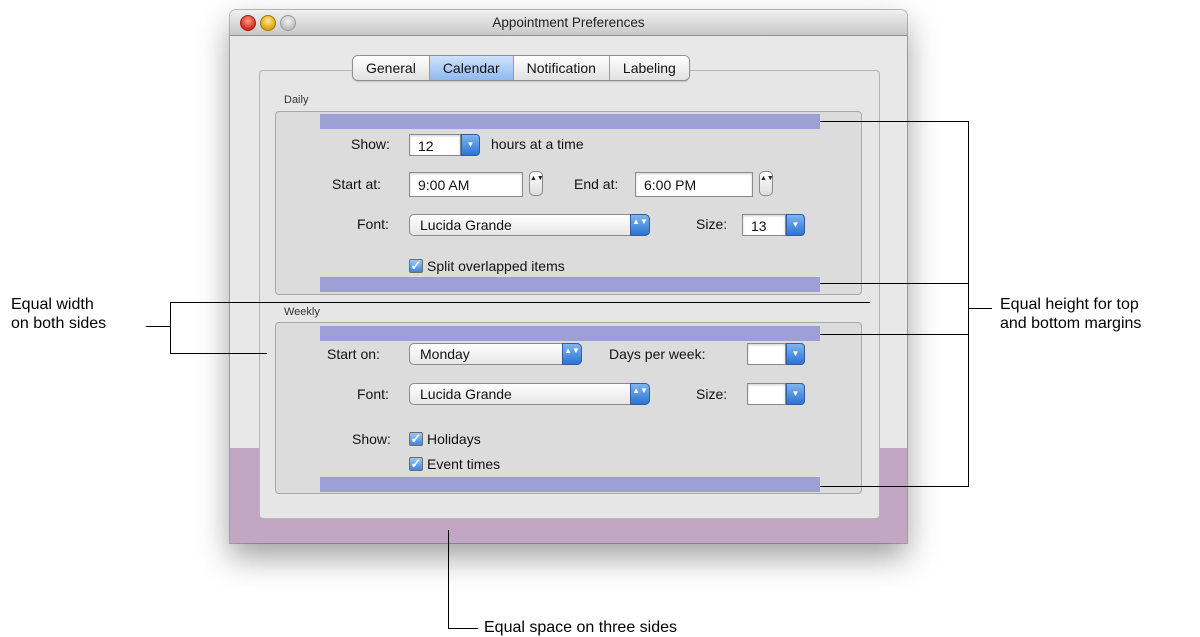 The image size is (1200, 637). I want to click on holidays-checkbox: ✓, so click(416, 439).